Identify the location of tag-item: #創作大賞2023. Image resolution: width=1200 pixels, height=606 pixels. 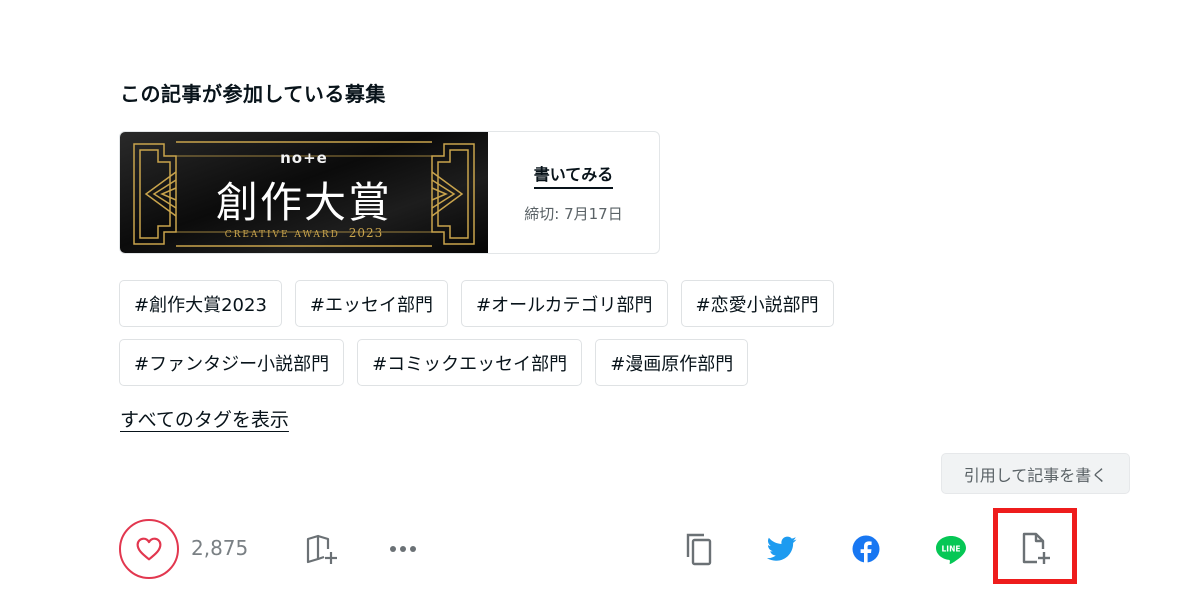
(200, 303).